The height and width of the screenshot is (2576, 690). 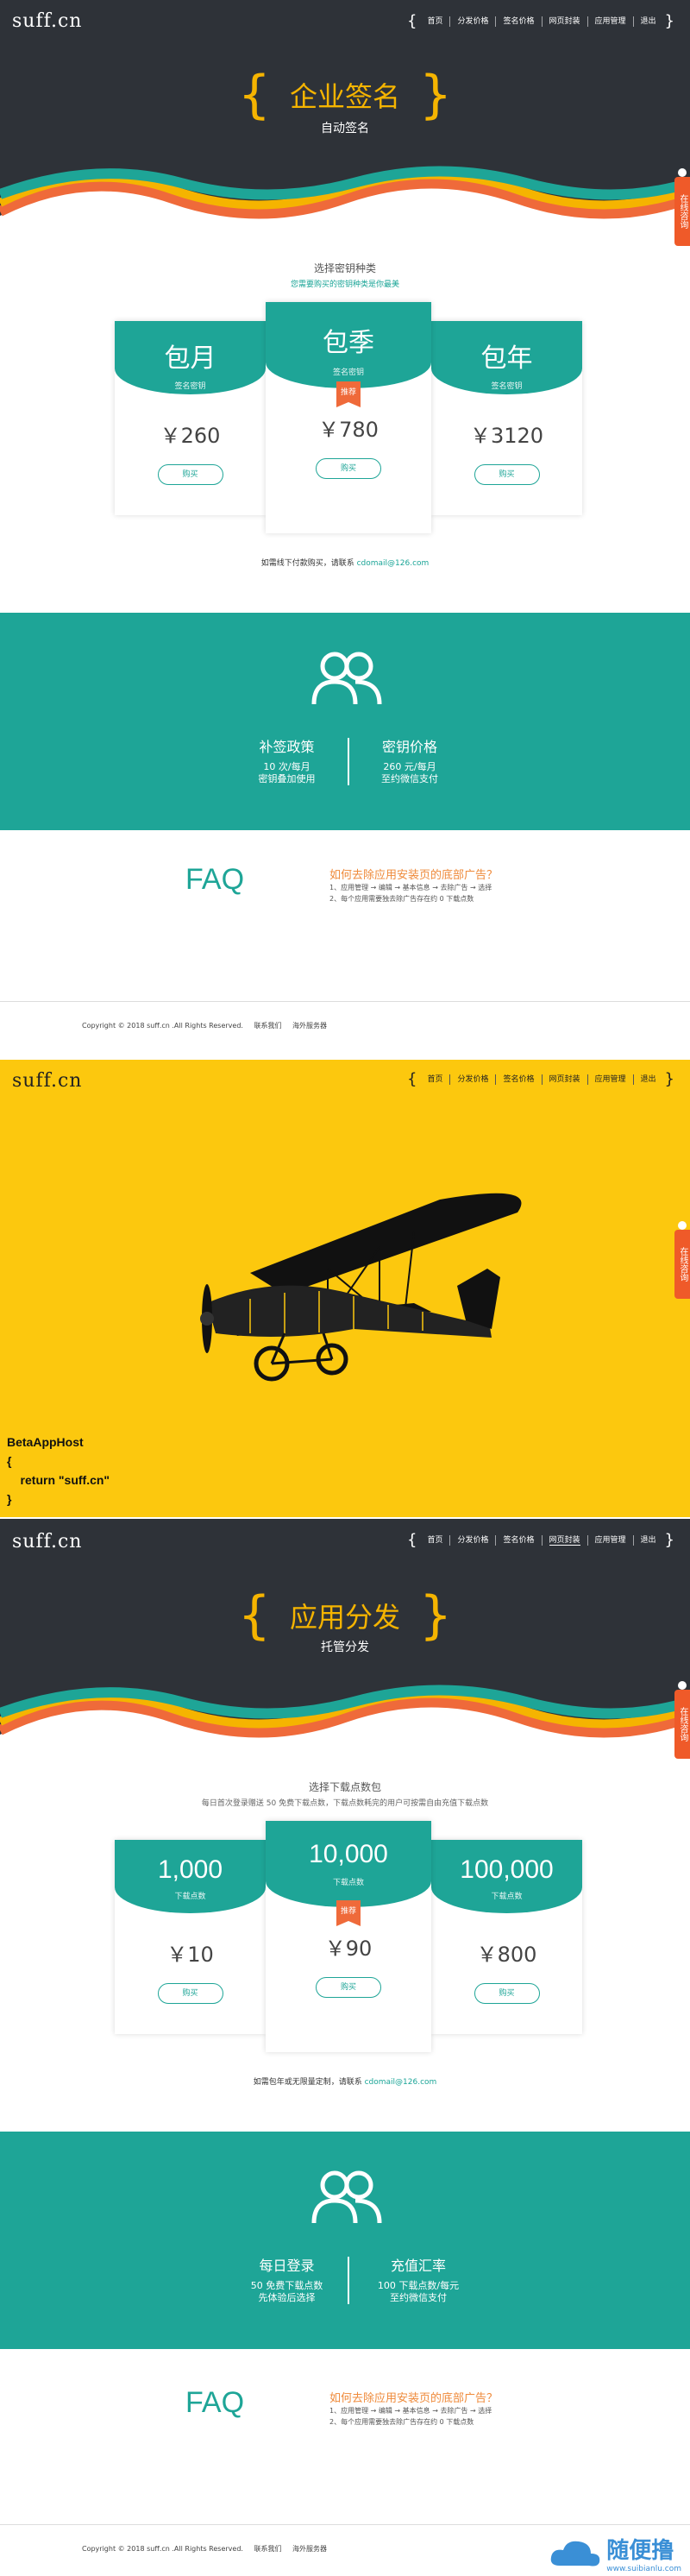 I want to click on faq-heading-1: FAQ, so click(x=215, y=880).